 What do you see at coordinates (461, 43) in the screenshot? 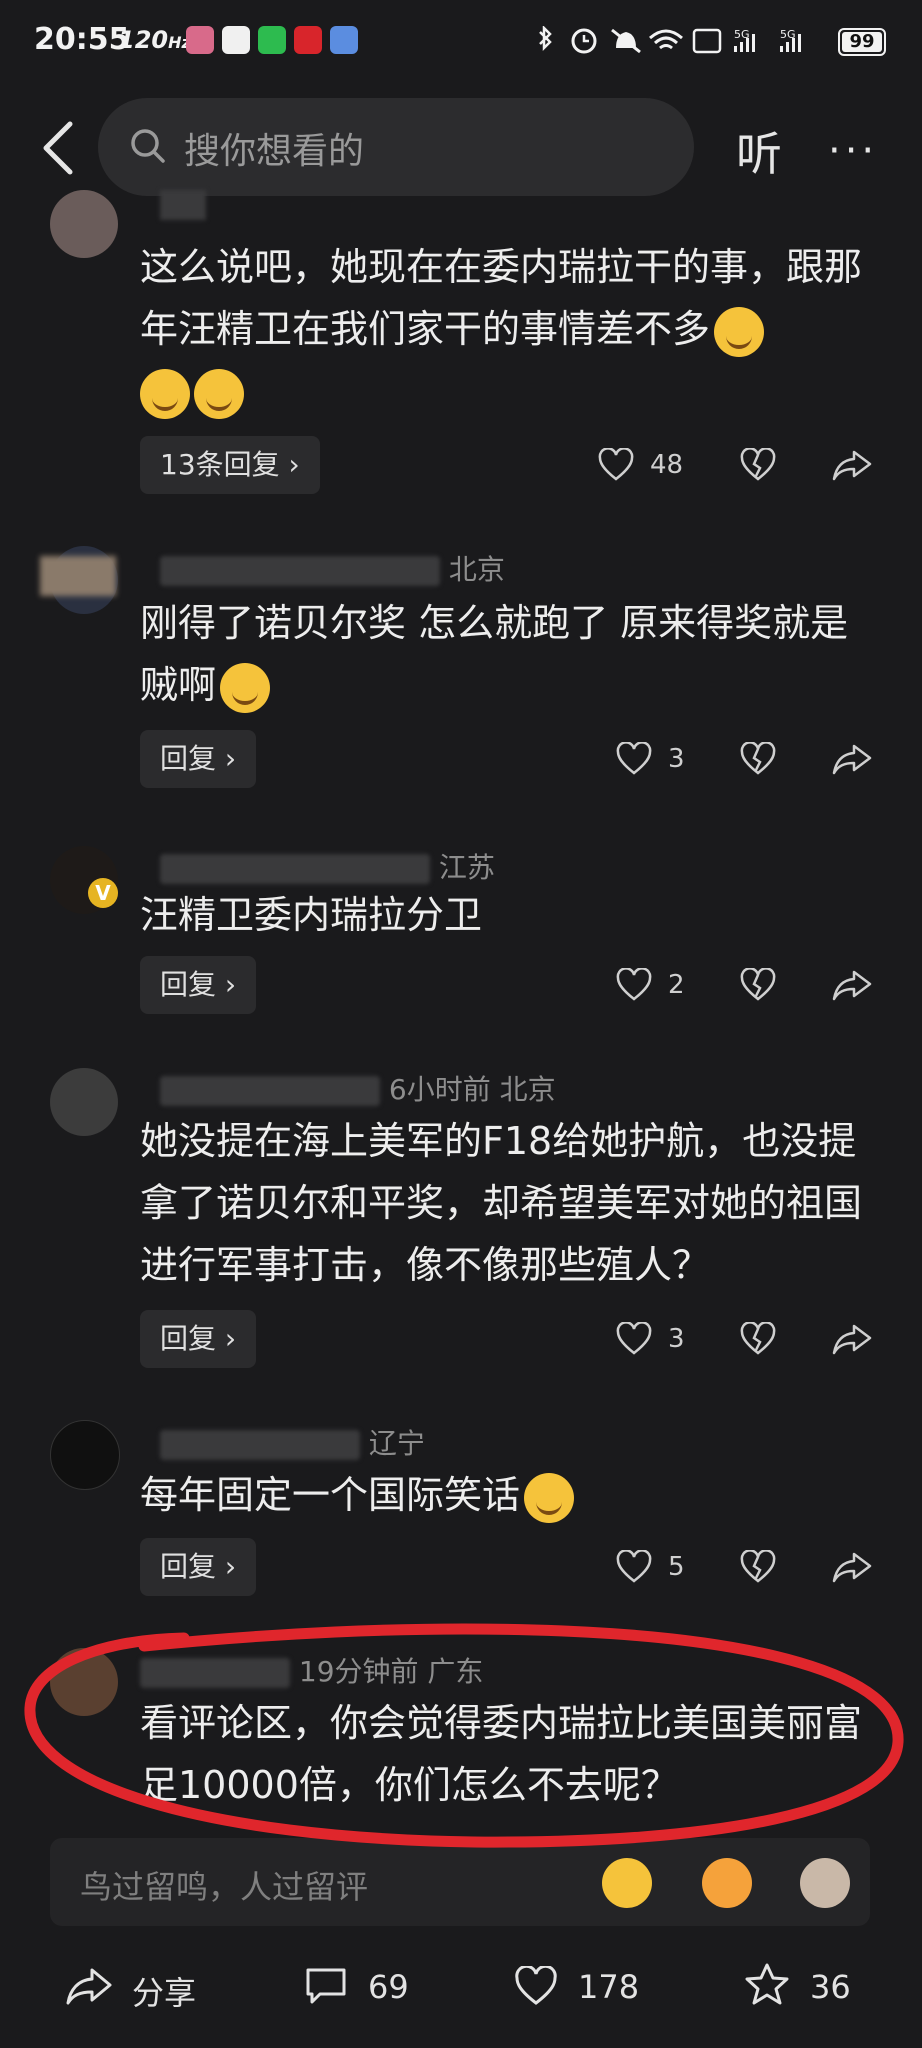
I see `status-bar: 20:55 120Hz 5G 5G 99` at bounding box center [461, 43].